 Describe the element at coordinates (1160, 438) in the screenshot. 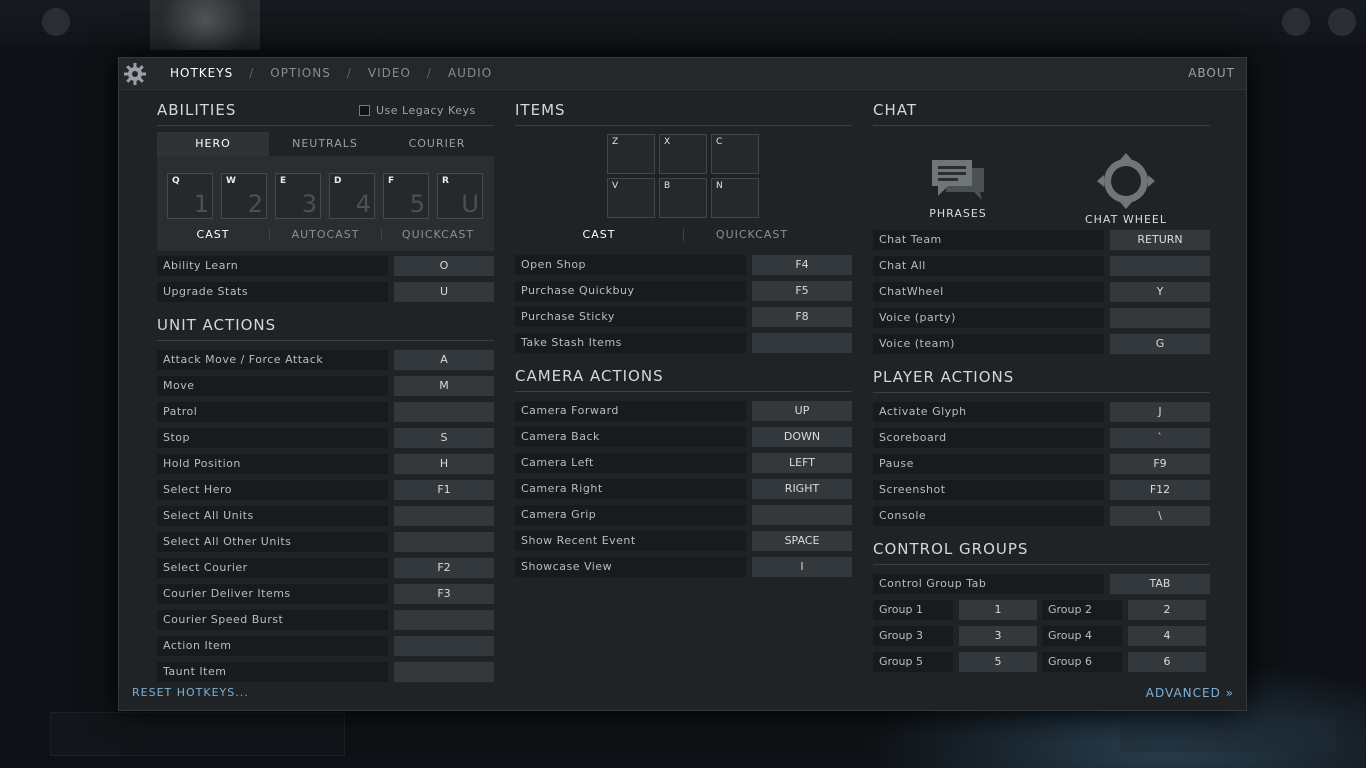

I see `hotkey-binding: `` at that location.